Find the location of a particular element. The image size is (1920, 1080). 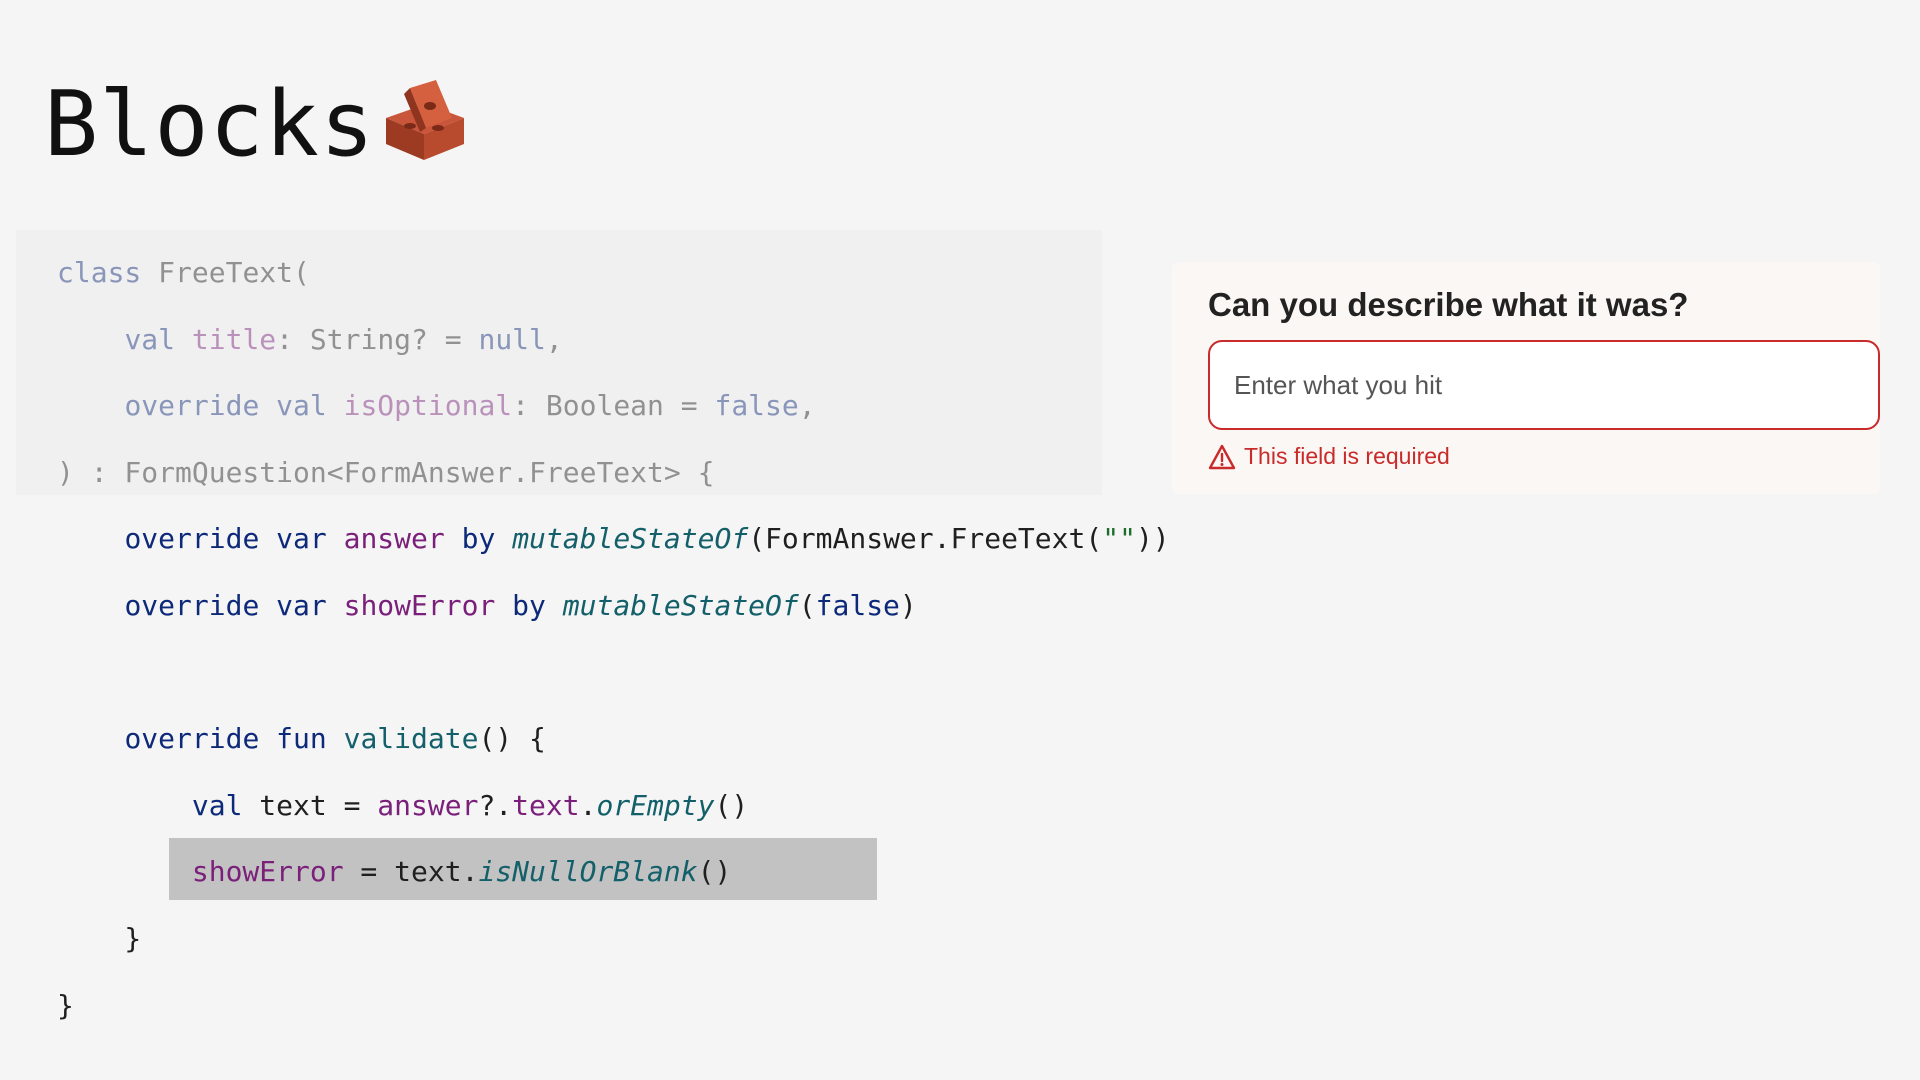

warning-triangle-icon is located at coordinates (1222, 456).